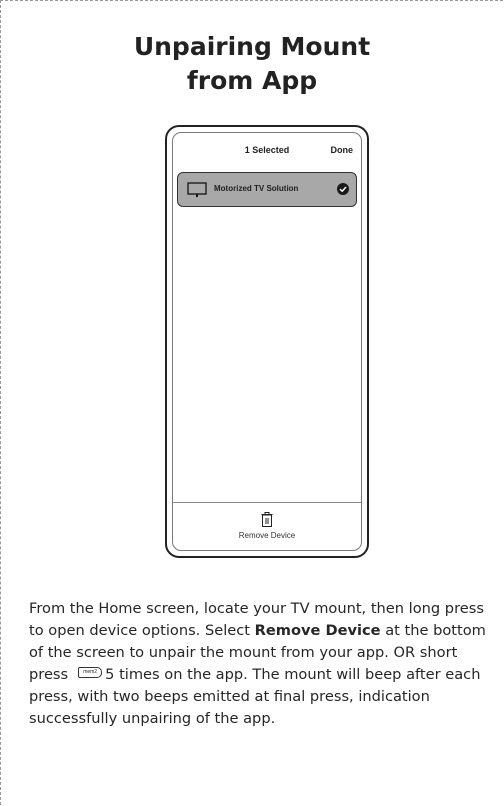 This screenshot has height=806, width=504. What do you see at coordinates (342, 150) in the screenshot?
I see `done-button: Done` at bounding box center [342, 150].